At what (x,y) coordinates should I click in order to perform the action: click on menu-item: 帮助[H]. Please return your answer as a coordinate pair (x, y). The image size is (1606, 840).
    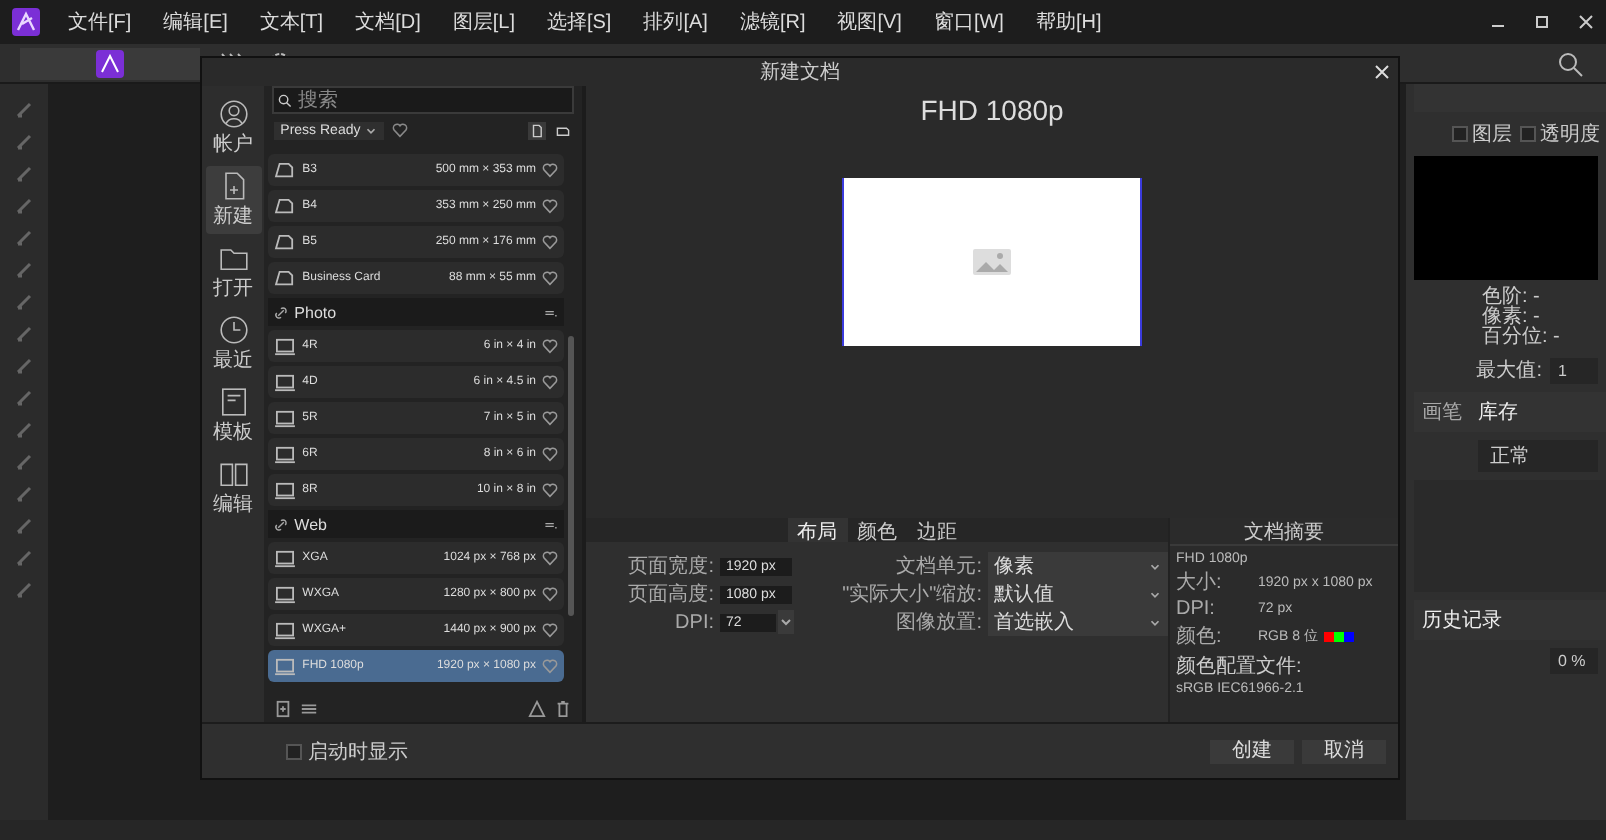
    Looking at the image, I should click on (1068, 22).